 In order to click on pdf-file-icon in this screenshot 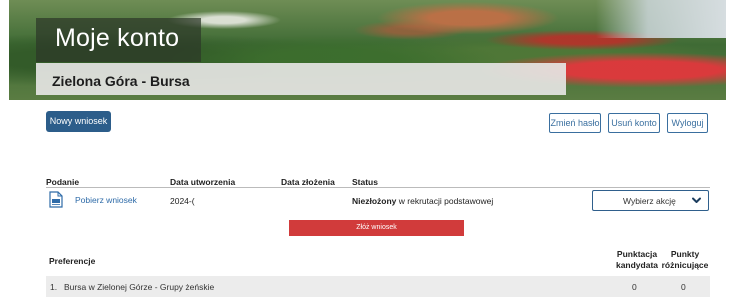, I will do `click(56, 199)`.